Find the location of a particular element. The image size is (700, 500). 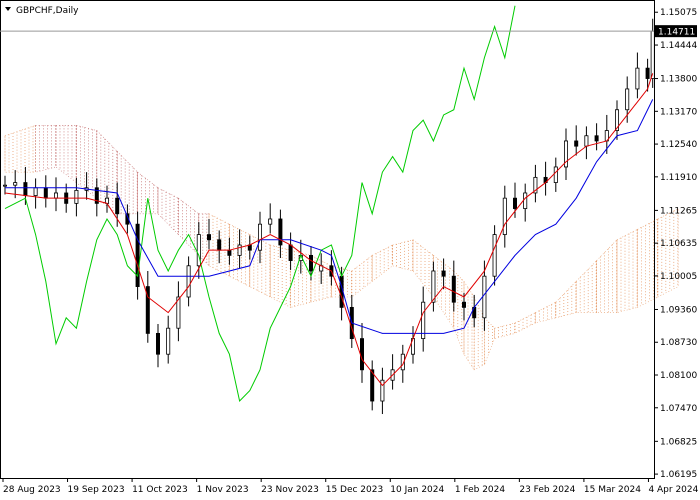

price-tag-label: 1.14711 is located at coordinates (676, 33).